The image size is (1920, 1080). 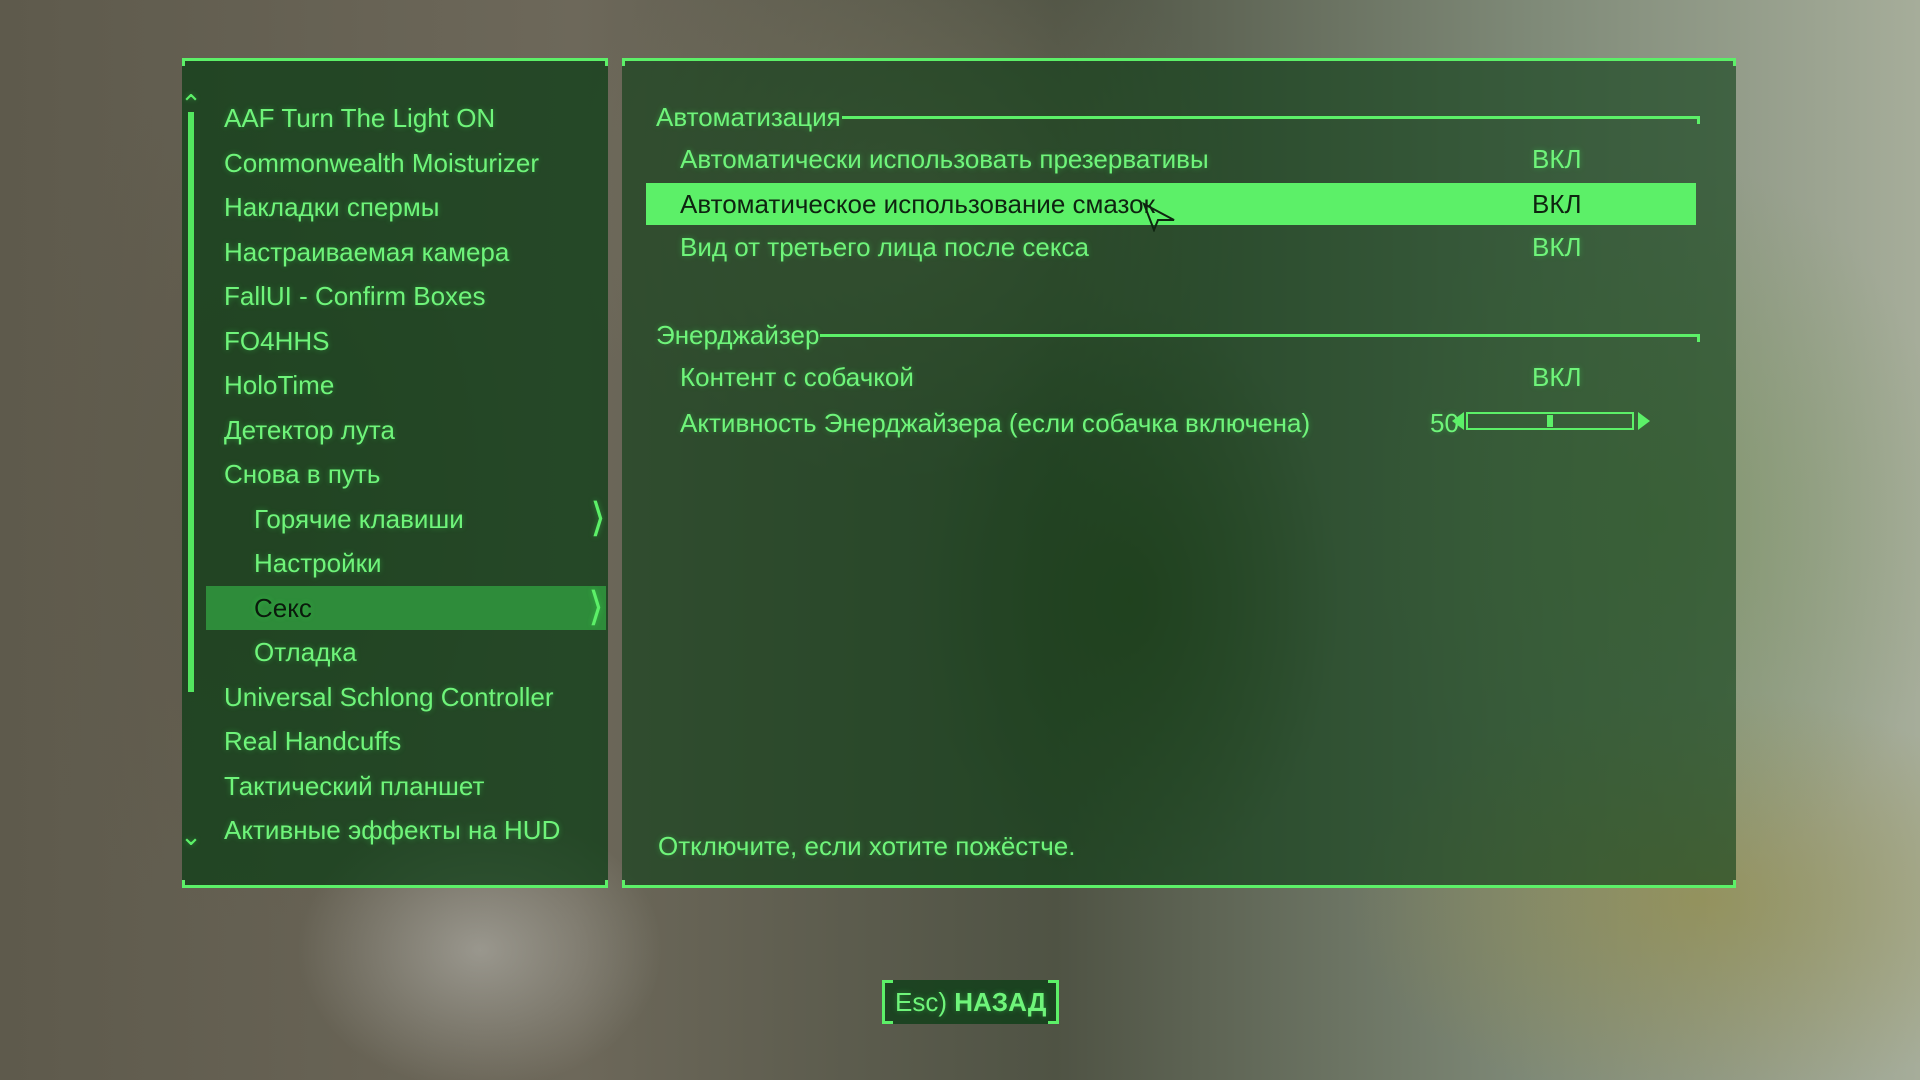 I want to click on mod-item: Тактический планшет, so click(x=407, y=786).